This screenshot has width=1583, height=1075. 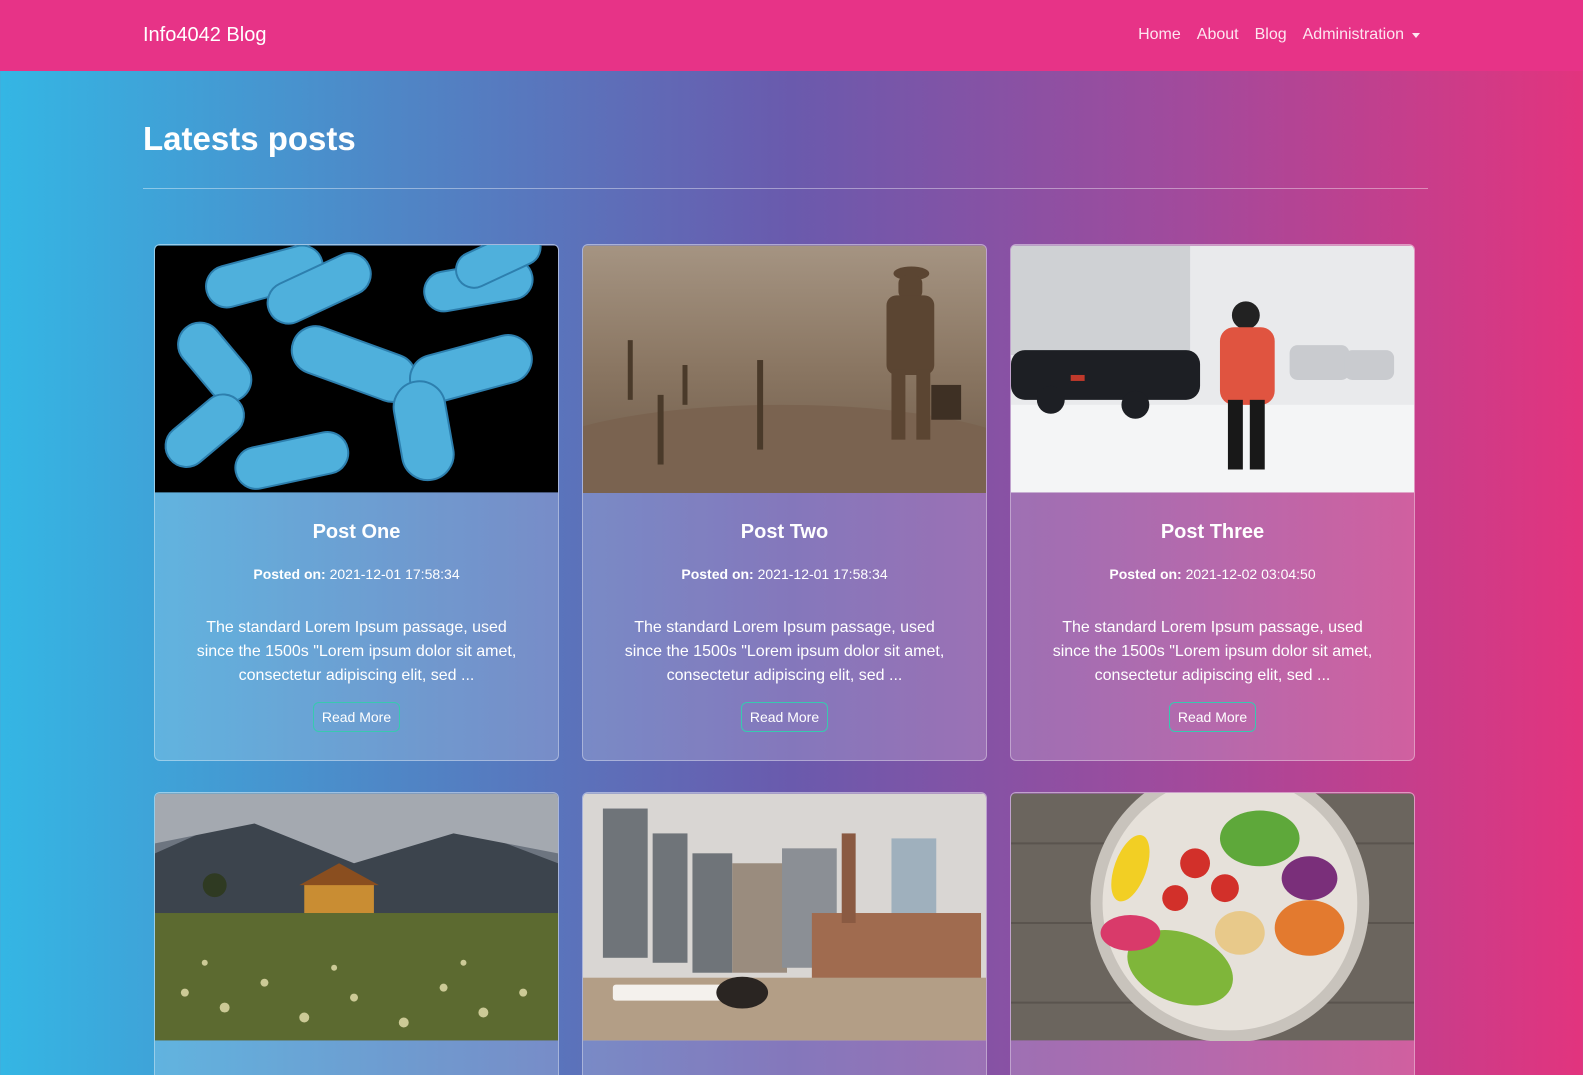 I want to click on post-title: Post One, so click(x=356, y=532).